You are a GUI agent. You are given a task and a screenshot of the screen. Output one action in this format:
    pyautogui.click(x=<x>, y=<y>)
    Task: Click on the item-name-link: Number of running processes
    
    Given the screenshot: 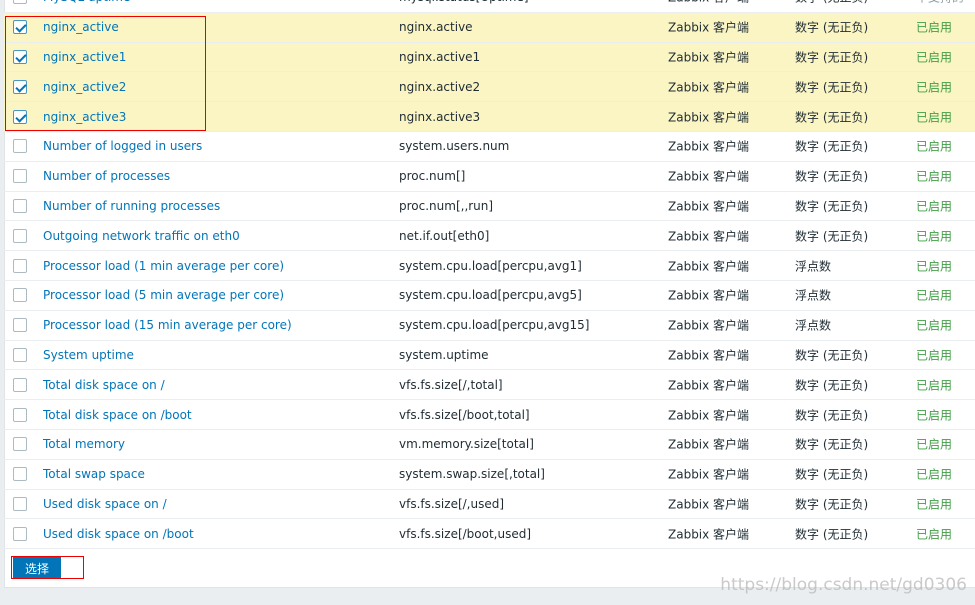 What is the action you would take?
    pyautogui.click(x=131, y=206)
    